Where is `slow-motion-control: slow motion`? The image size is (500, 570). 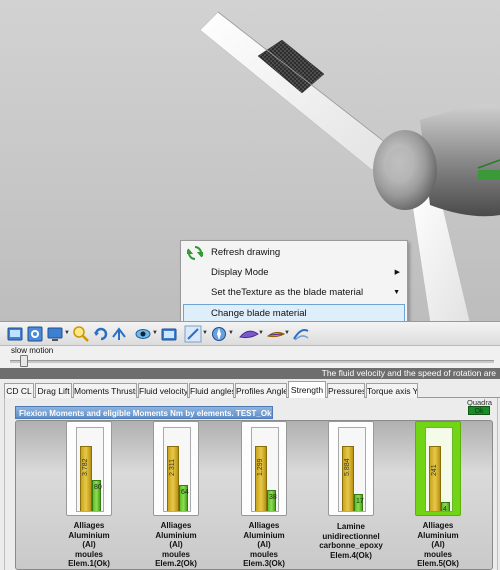 slow-motion-control: slow motion is located at coordinates (250, 357).